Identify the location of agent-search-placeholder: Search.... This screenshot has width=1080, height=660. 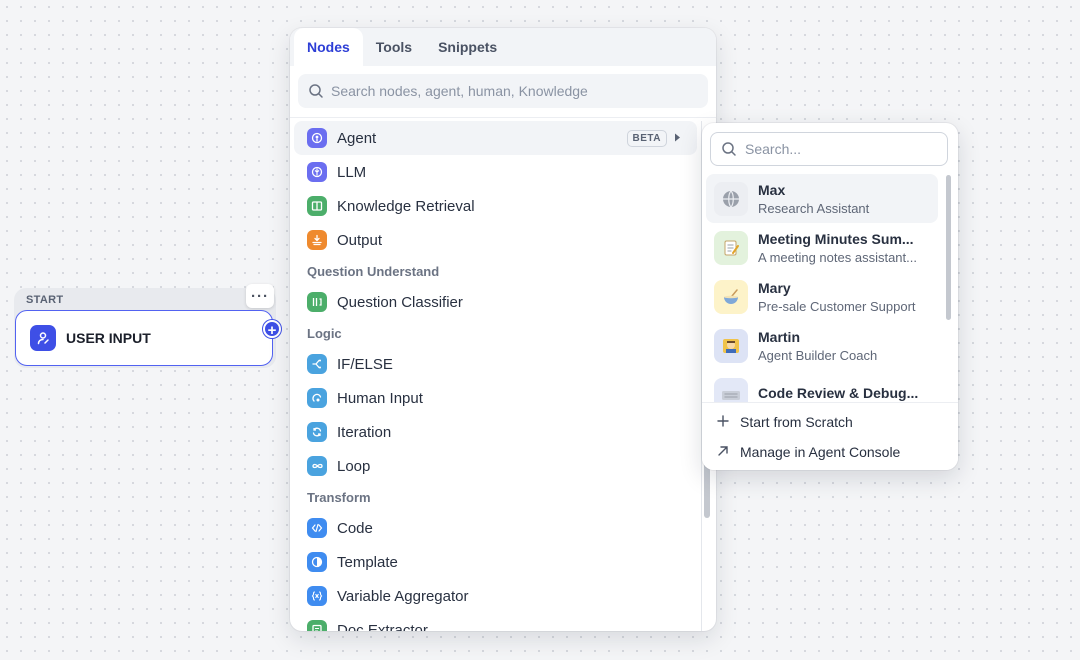
(773, 149).